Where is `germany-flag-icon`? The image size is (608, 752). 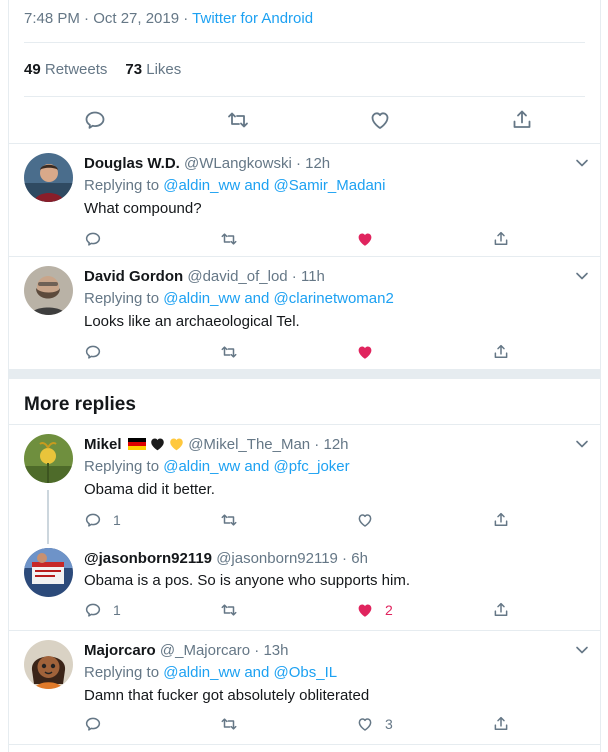 germany-flag-icon is located at coordinates (136, 444).